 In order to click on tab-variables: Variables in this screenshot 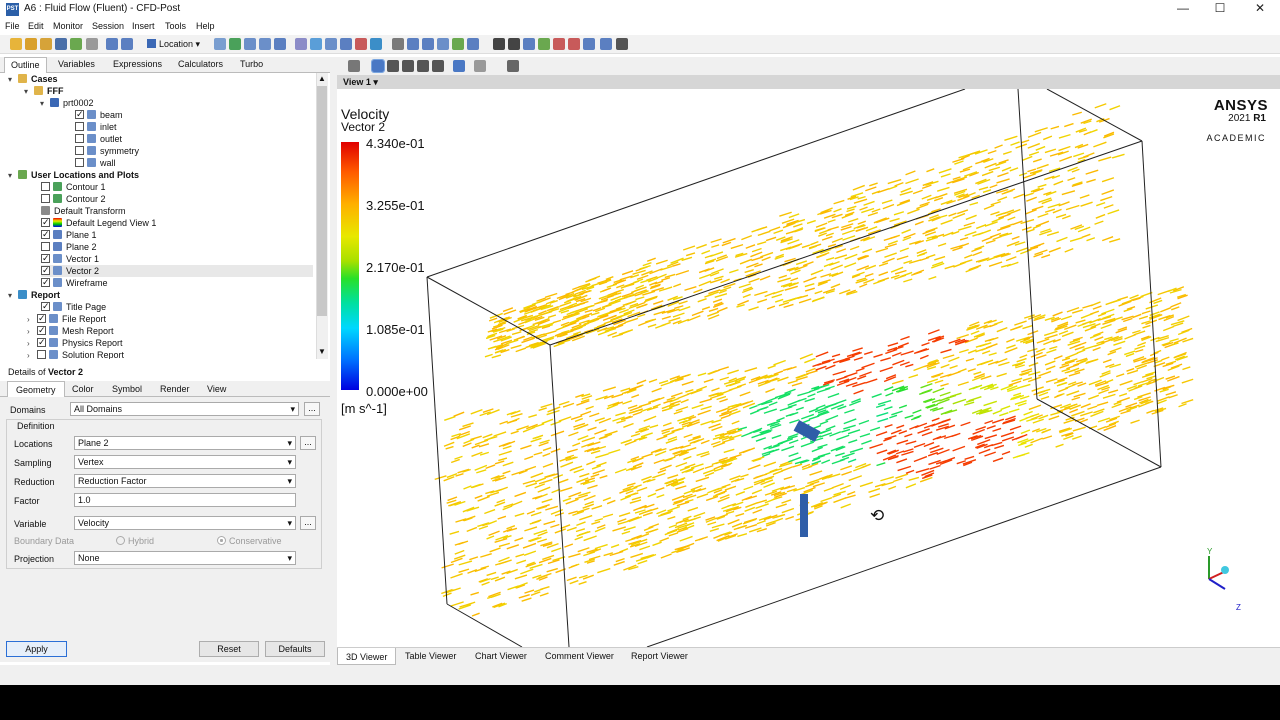, I will do `click(76, 64)`.